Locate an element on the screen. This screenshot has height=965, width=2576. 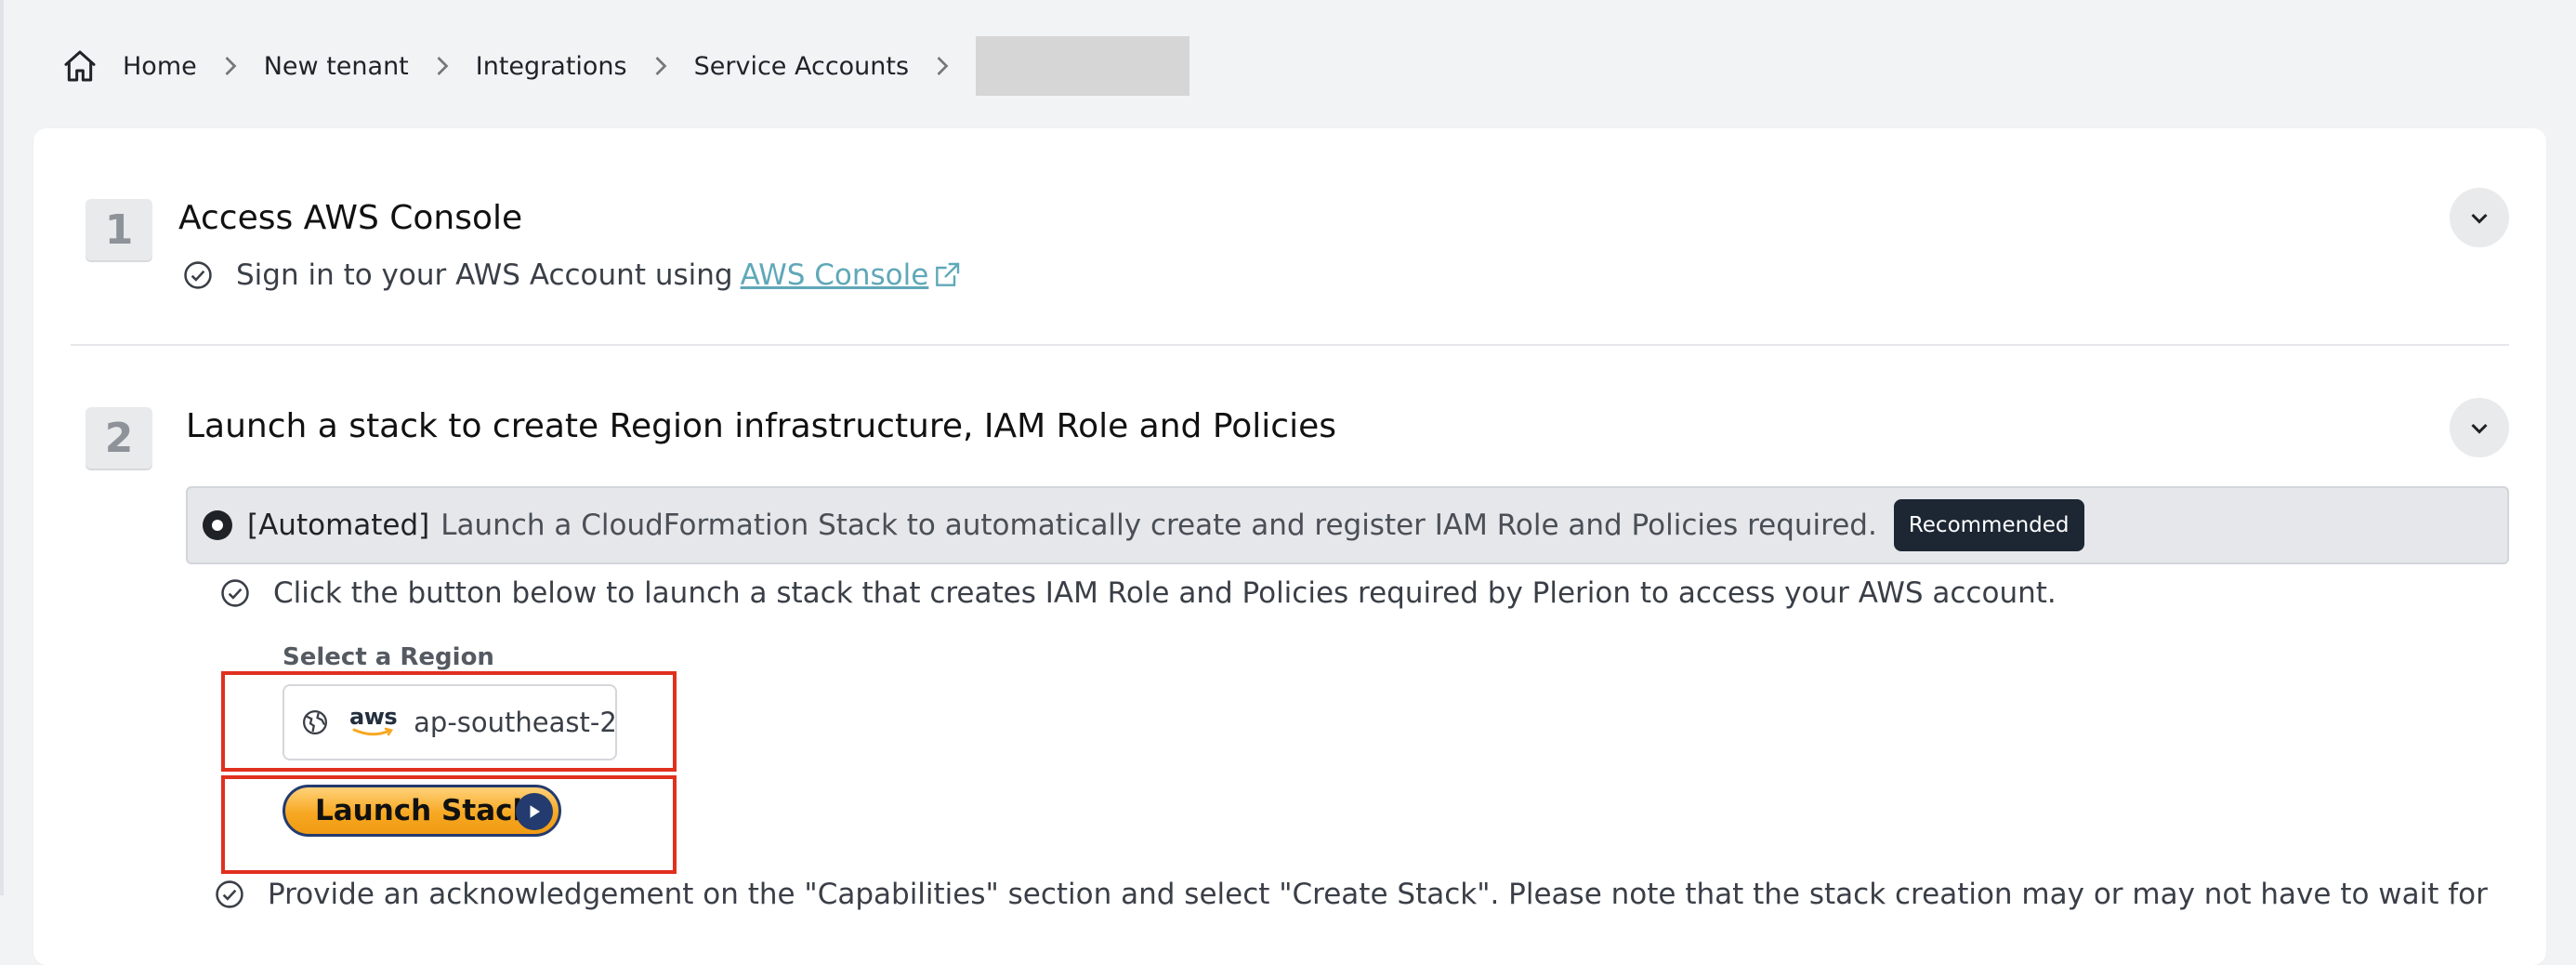
breadcrumb-service-accounts: Service Accounts is located at coordinates (801, 66).